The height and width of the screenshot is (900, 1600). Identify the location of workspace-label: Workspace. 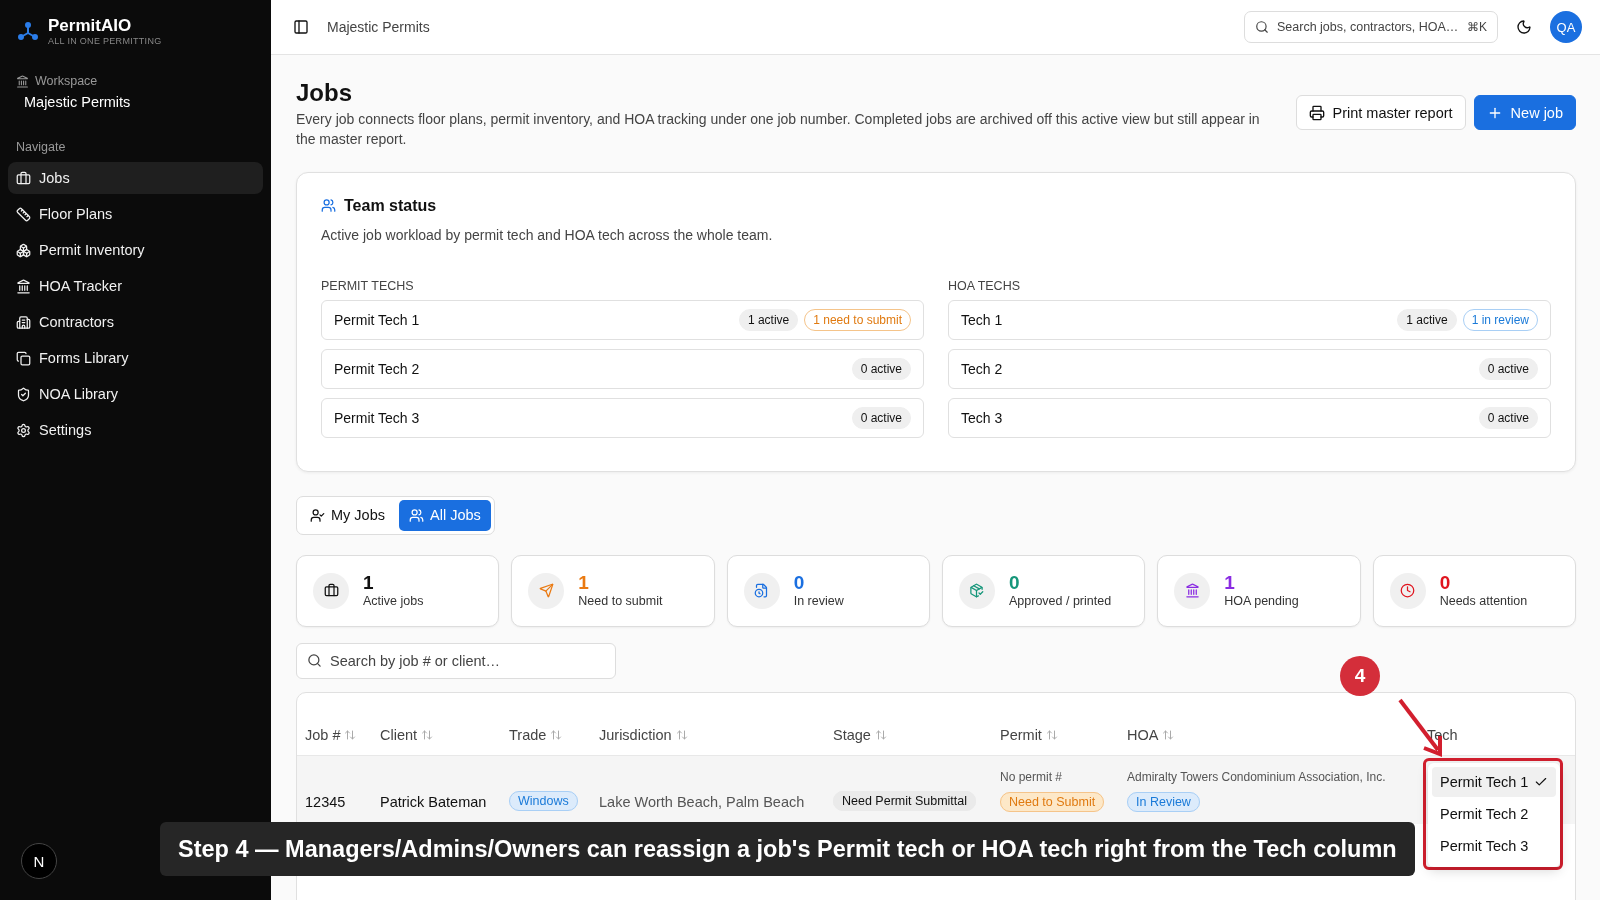
(66, 81).